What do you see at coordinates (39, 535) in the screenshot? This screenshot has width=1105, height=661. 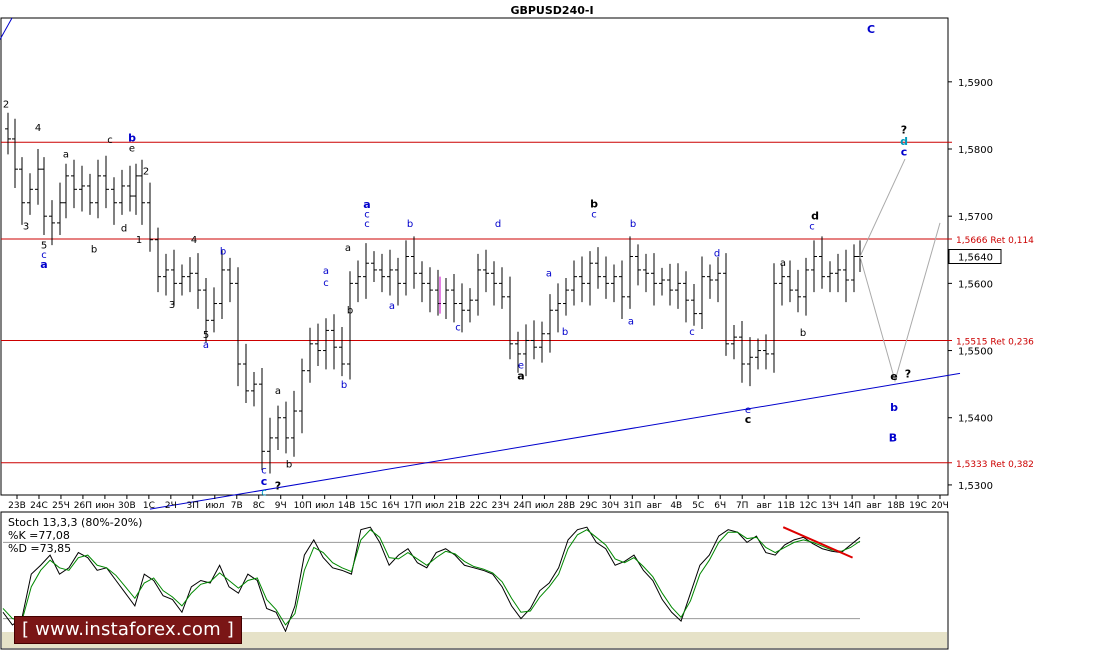 I see `stoch-k-value: %K =77,08` at bounding box center [39, 535].